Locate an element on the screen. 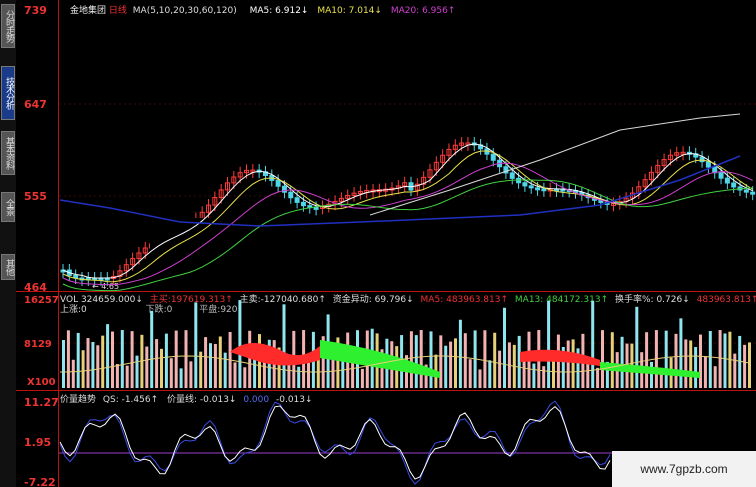 Image resolution: width=756 pixels, height=487 pixels. site-watermark: www.7gpzb.com is located at coordinates (684, 469).